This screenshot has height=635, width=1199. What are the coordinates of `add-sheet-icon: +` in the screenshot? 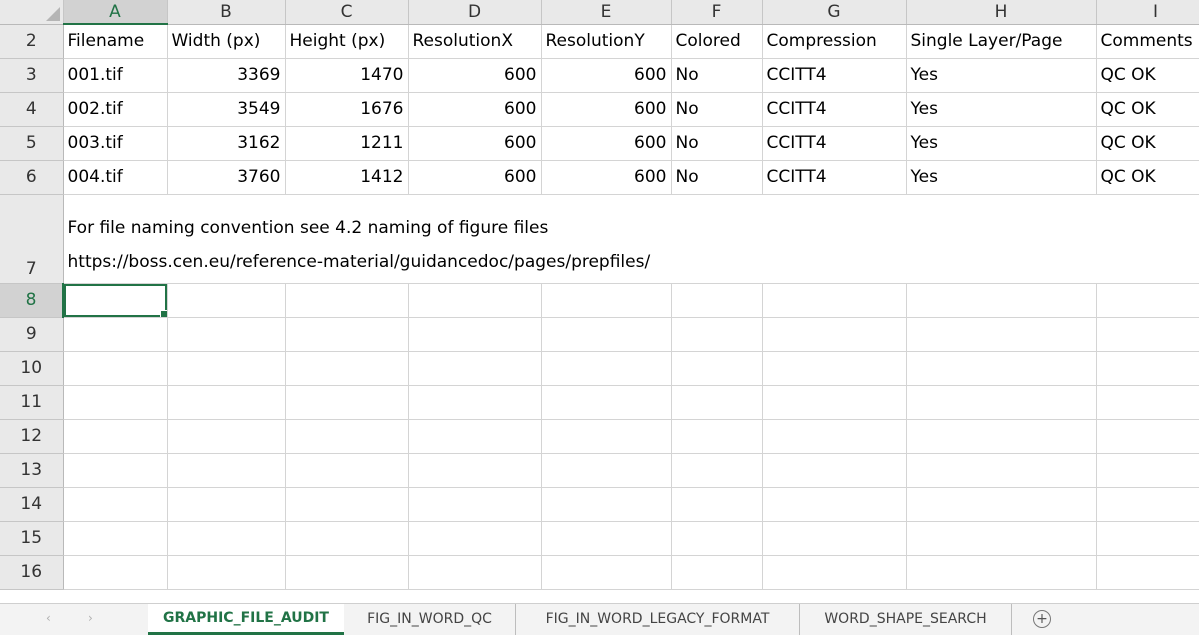 It's located at (1042, 619).